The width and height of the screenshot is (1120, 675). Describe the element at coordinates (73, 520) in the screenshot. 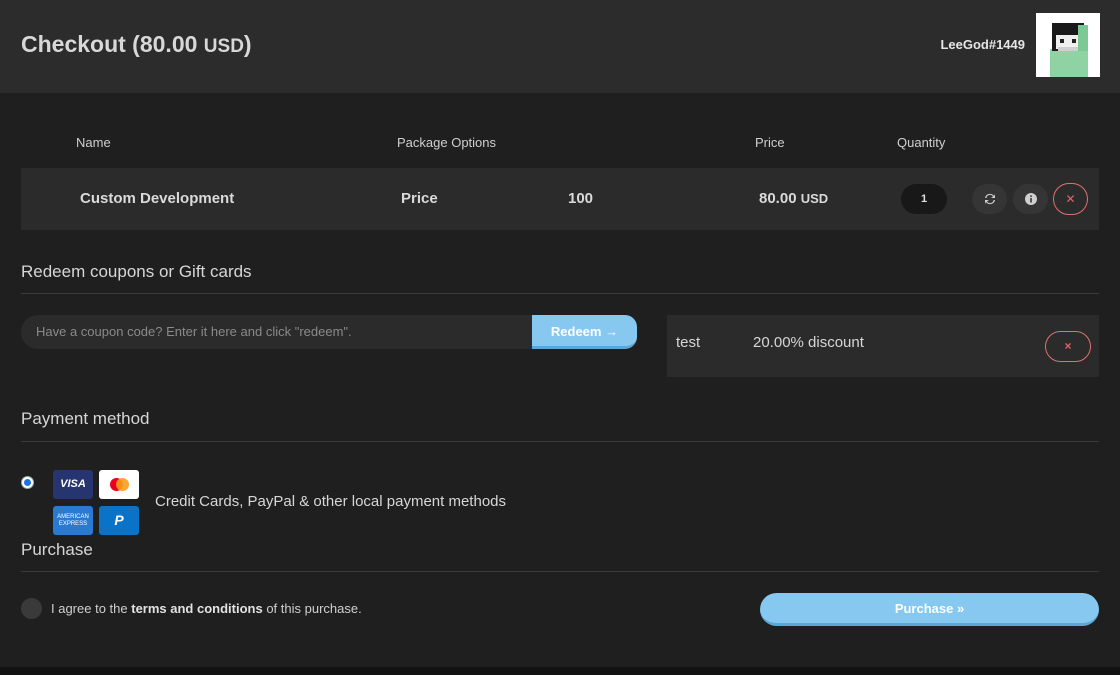

I see `amex-icon: AMERICAN EXPRESS` at that location.